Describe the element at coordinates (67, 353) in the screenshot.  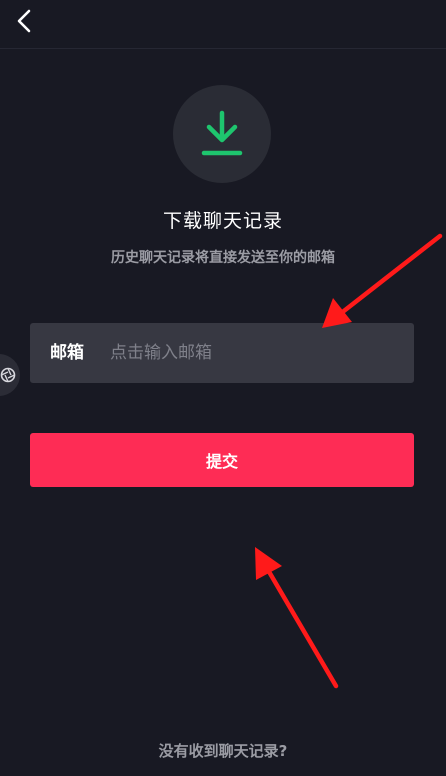
I see `email-label: 邮箱` at that location.